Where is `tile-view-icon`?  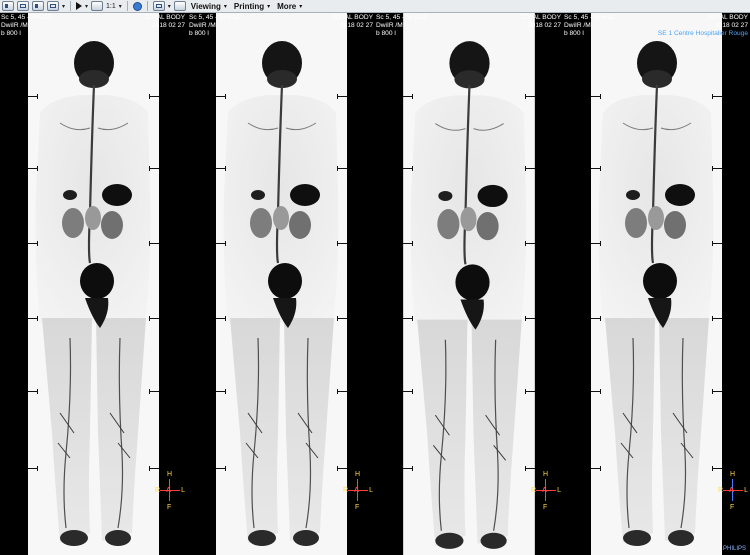
tile-view-icon is located at coordinates (53, 6).